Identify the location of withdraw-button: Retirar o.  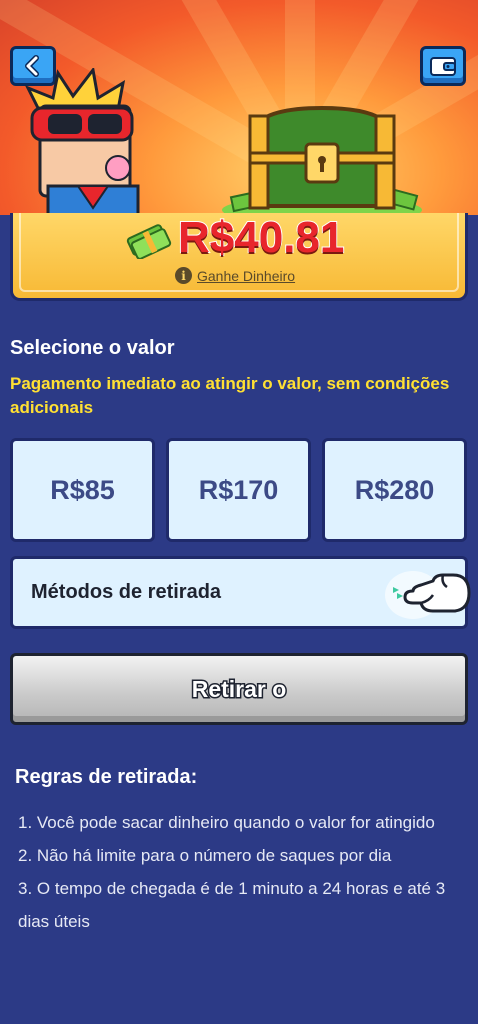
(239, 689).